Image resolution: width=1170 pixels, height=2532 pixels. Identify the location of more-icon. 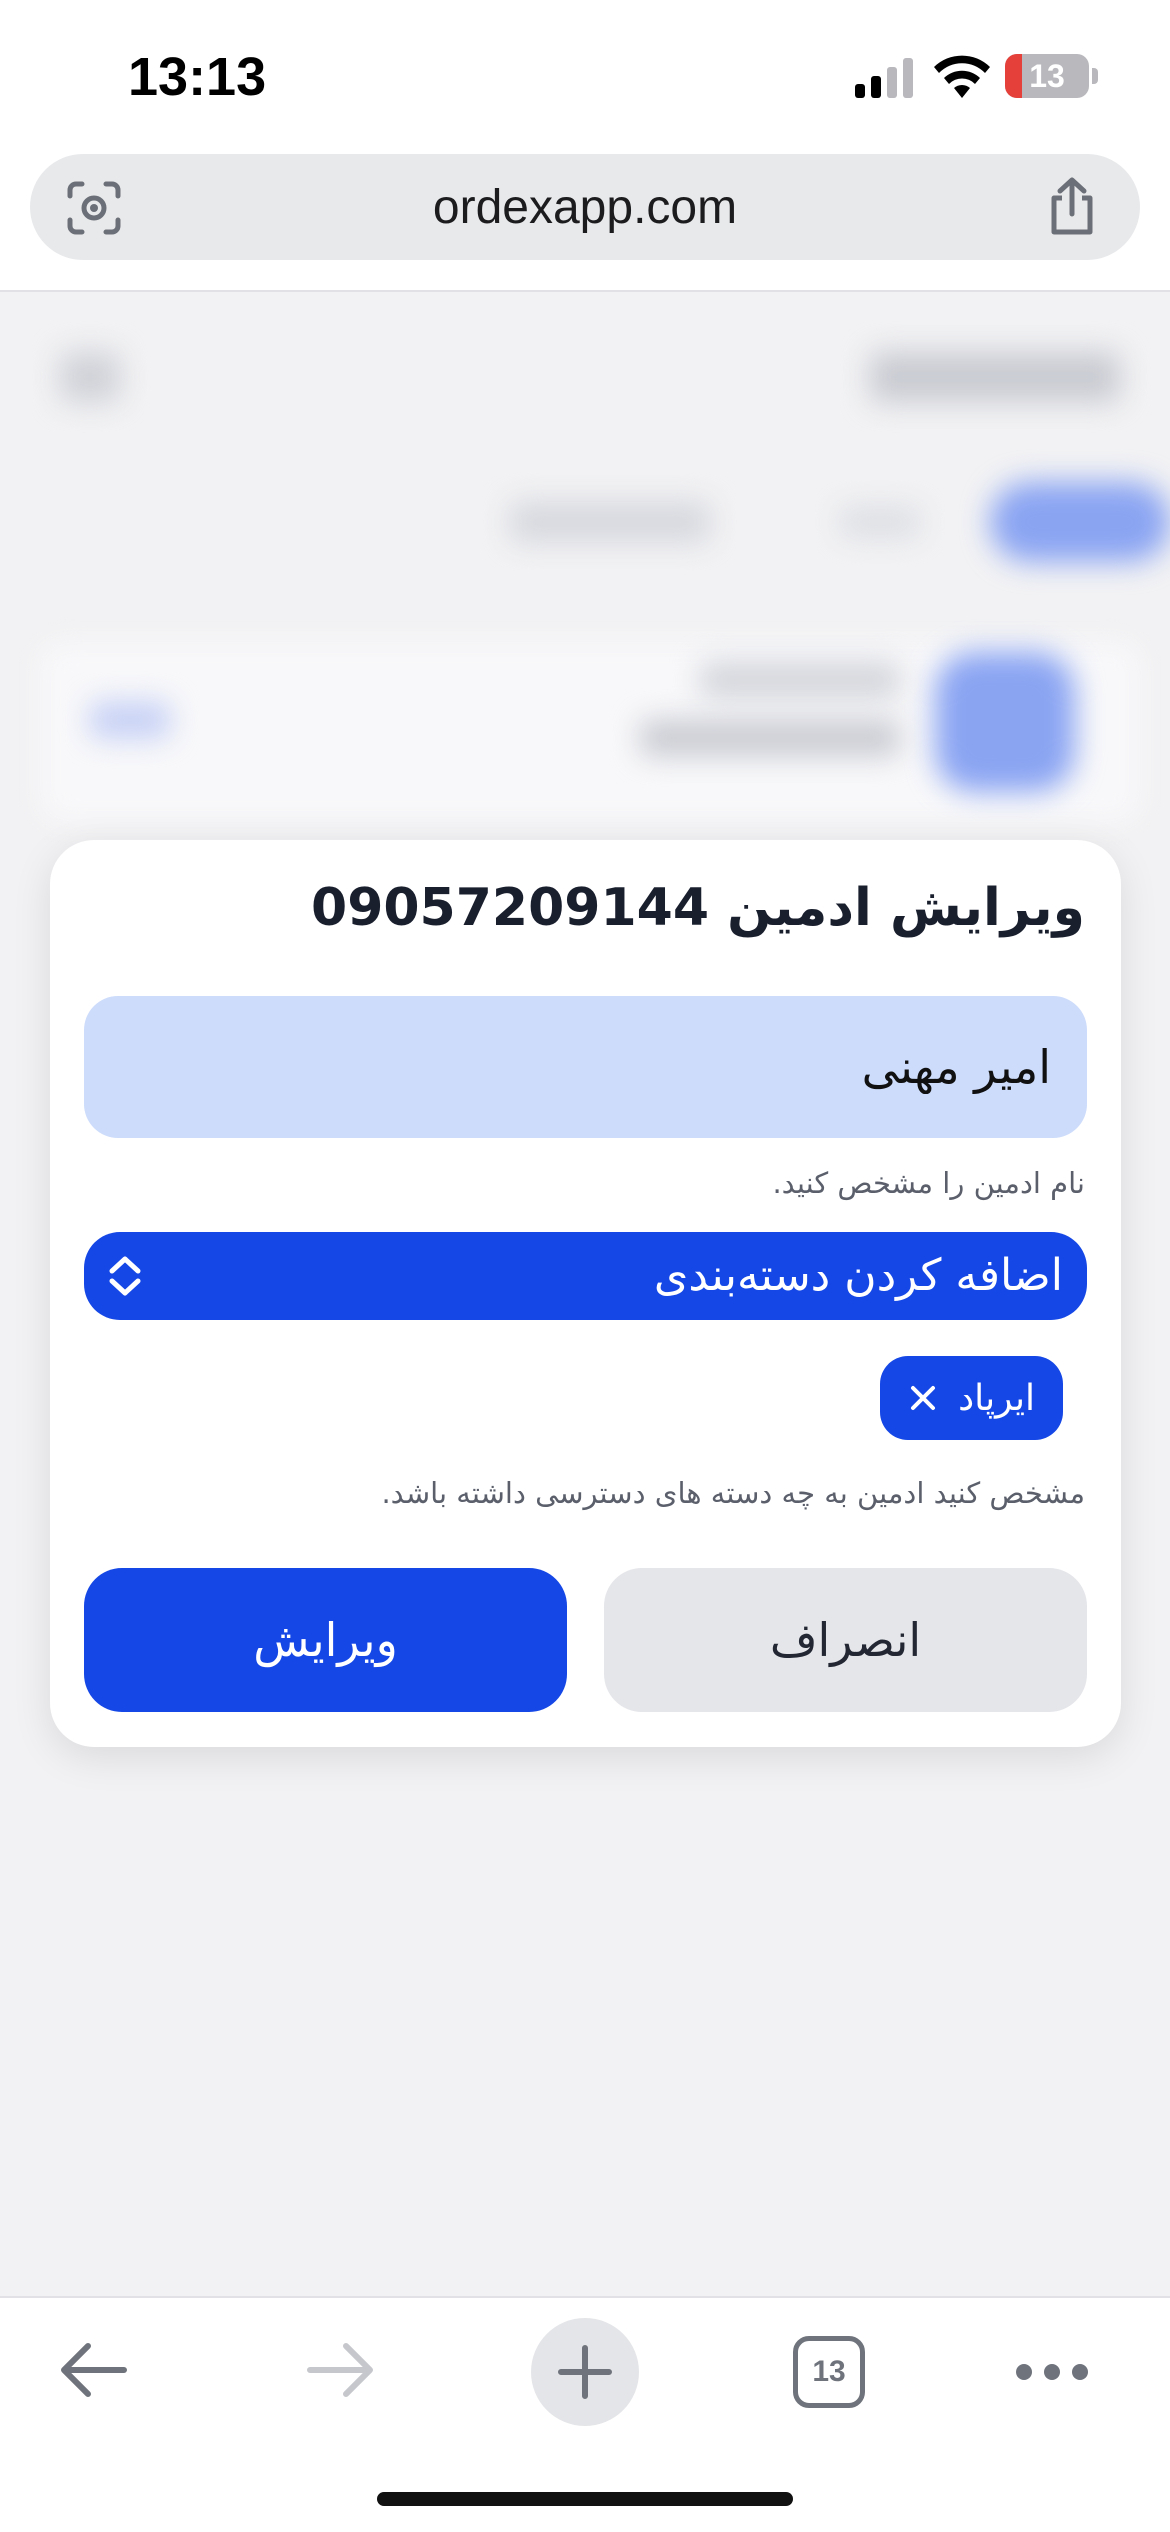
(1052, 2372).